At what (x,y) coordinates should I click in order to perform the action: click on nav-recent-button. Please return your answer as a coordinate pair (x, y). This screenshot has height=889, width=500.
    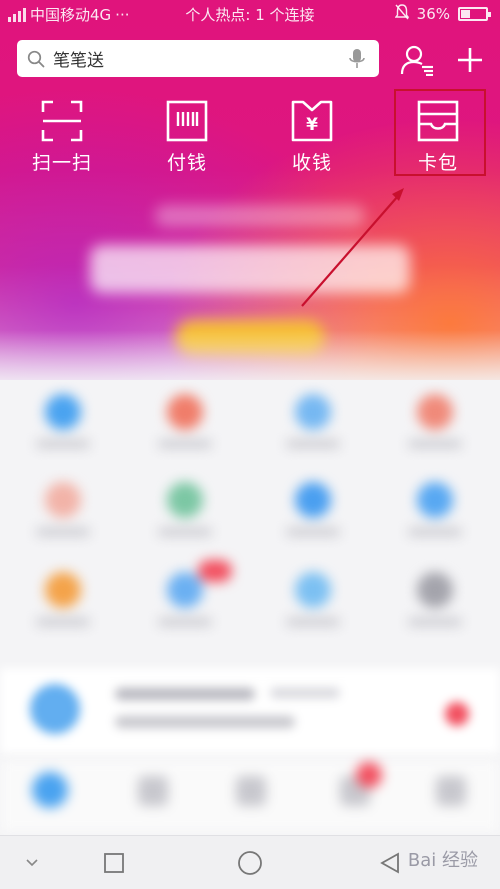
    Looking at the image, I should click on (114, 862).